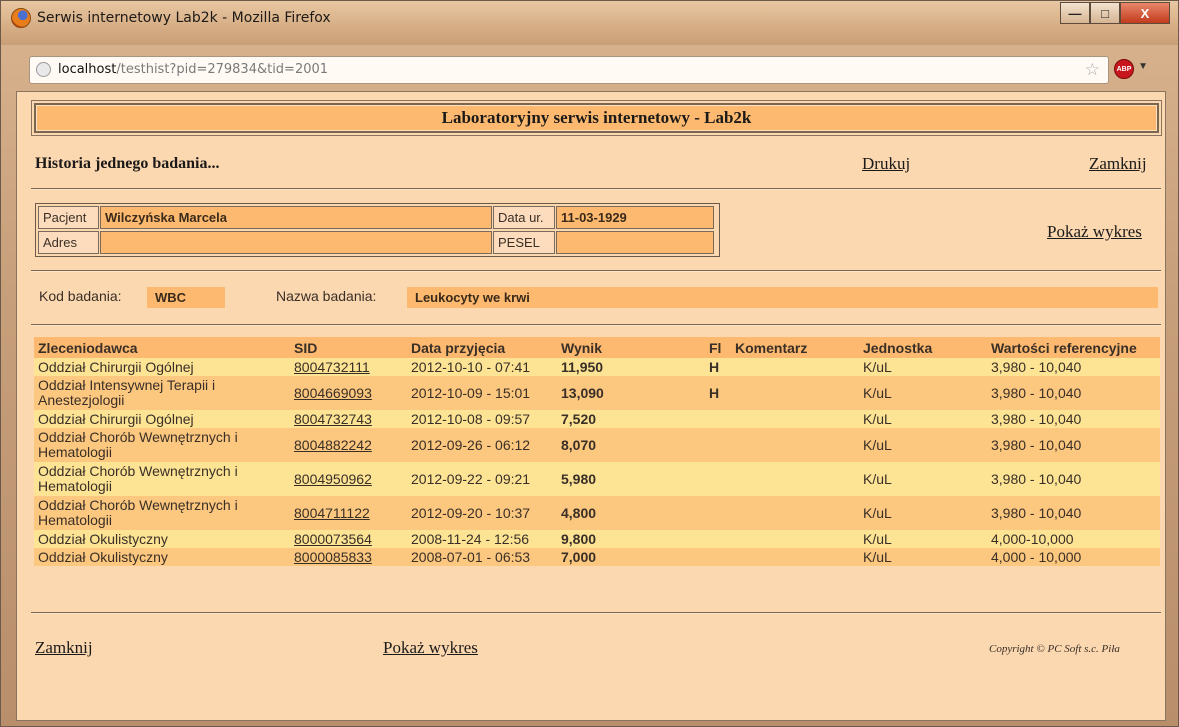 The image size is (1179, 727). I want to click on dob-label: Data ur., so click(524, 217).